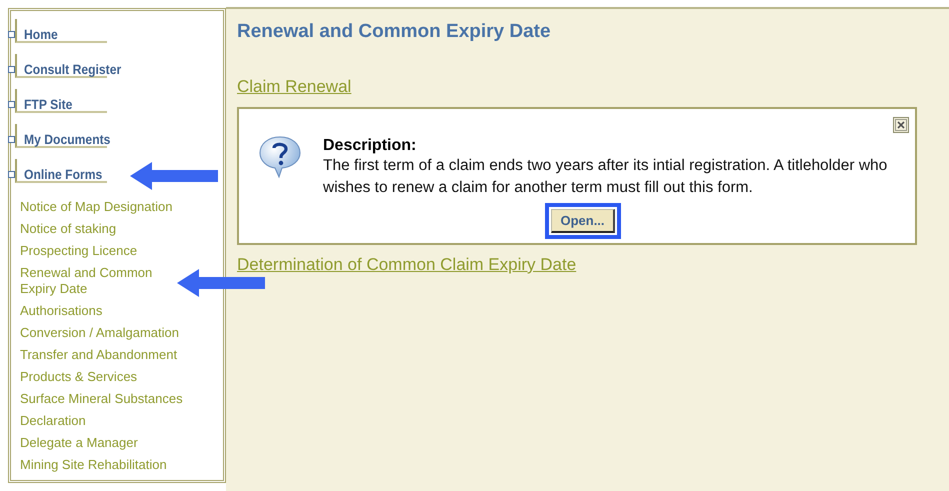  What do you see at coordinates (63, 174) in the screenshot?
I see `nav-link: Online Forms` at bounding box center [63, 174].